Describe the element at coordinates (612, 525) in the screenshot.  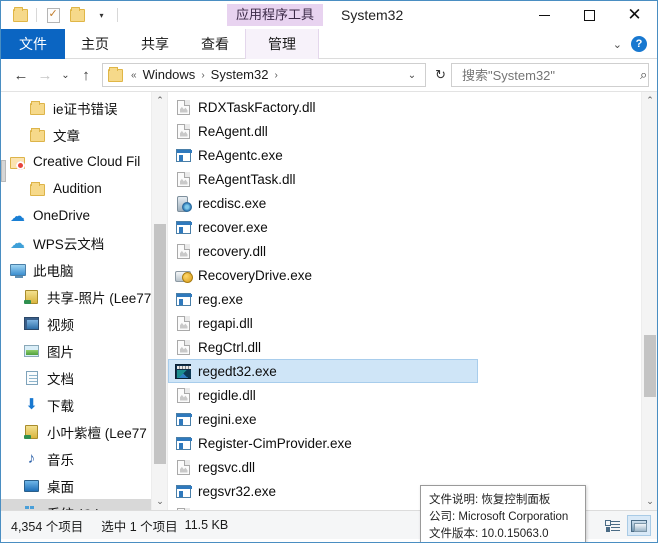
I see `details-view-button` at that location.